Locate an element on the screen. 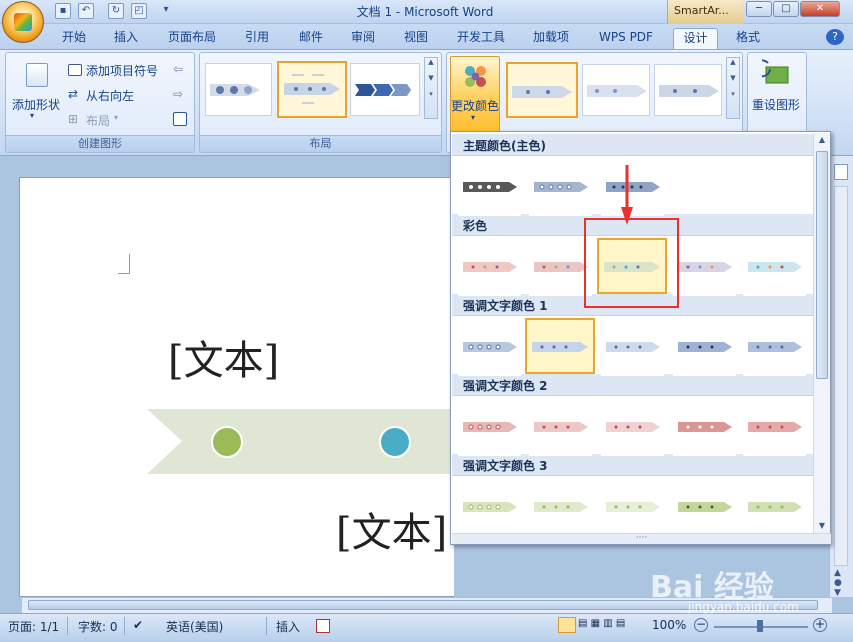  office-button is located at coordinates (23, 22).